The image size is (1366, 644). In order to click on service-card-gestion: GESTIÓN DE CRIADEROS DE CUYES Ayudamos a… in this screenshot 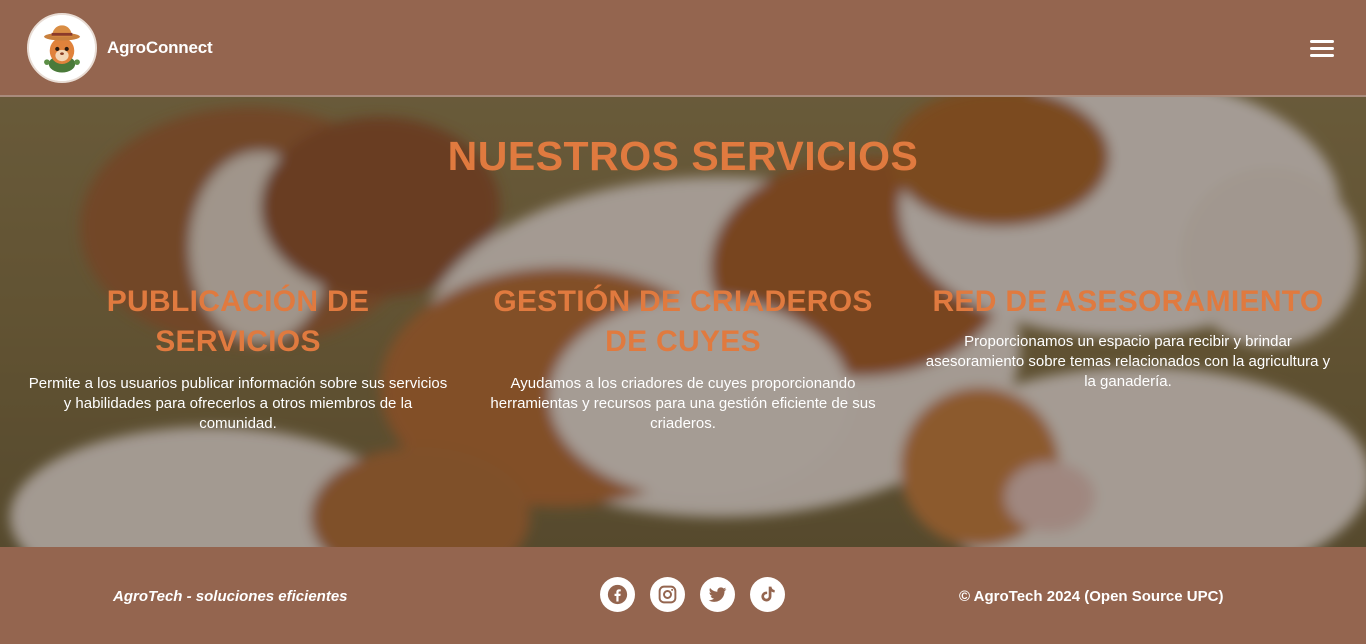, I will do `click(683, 358)`.